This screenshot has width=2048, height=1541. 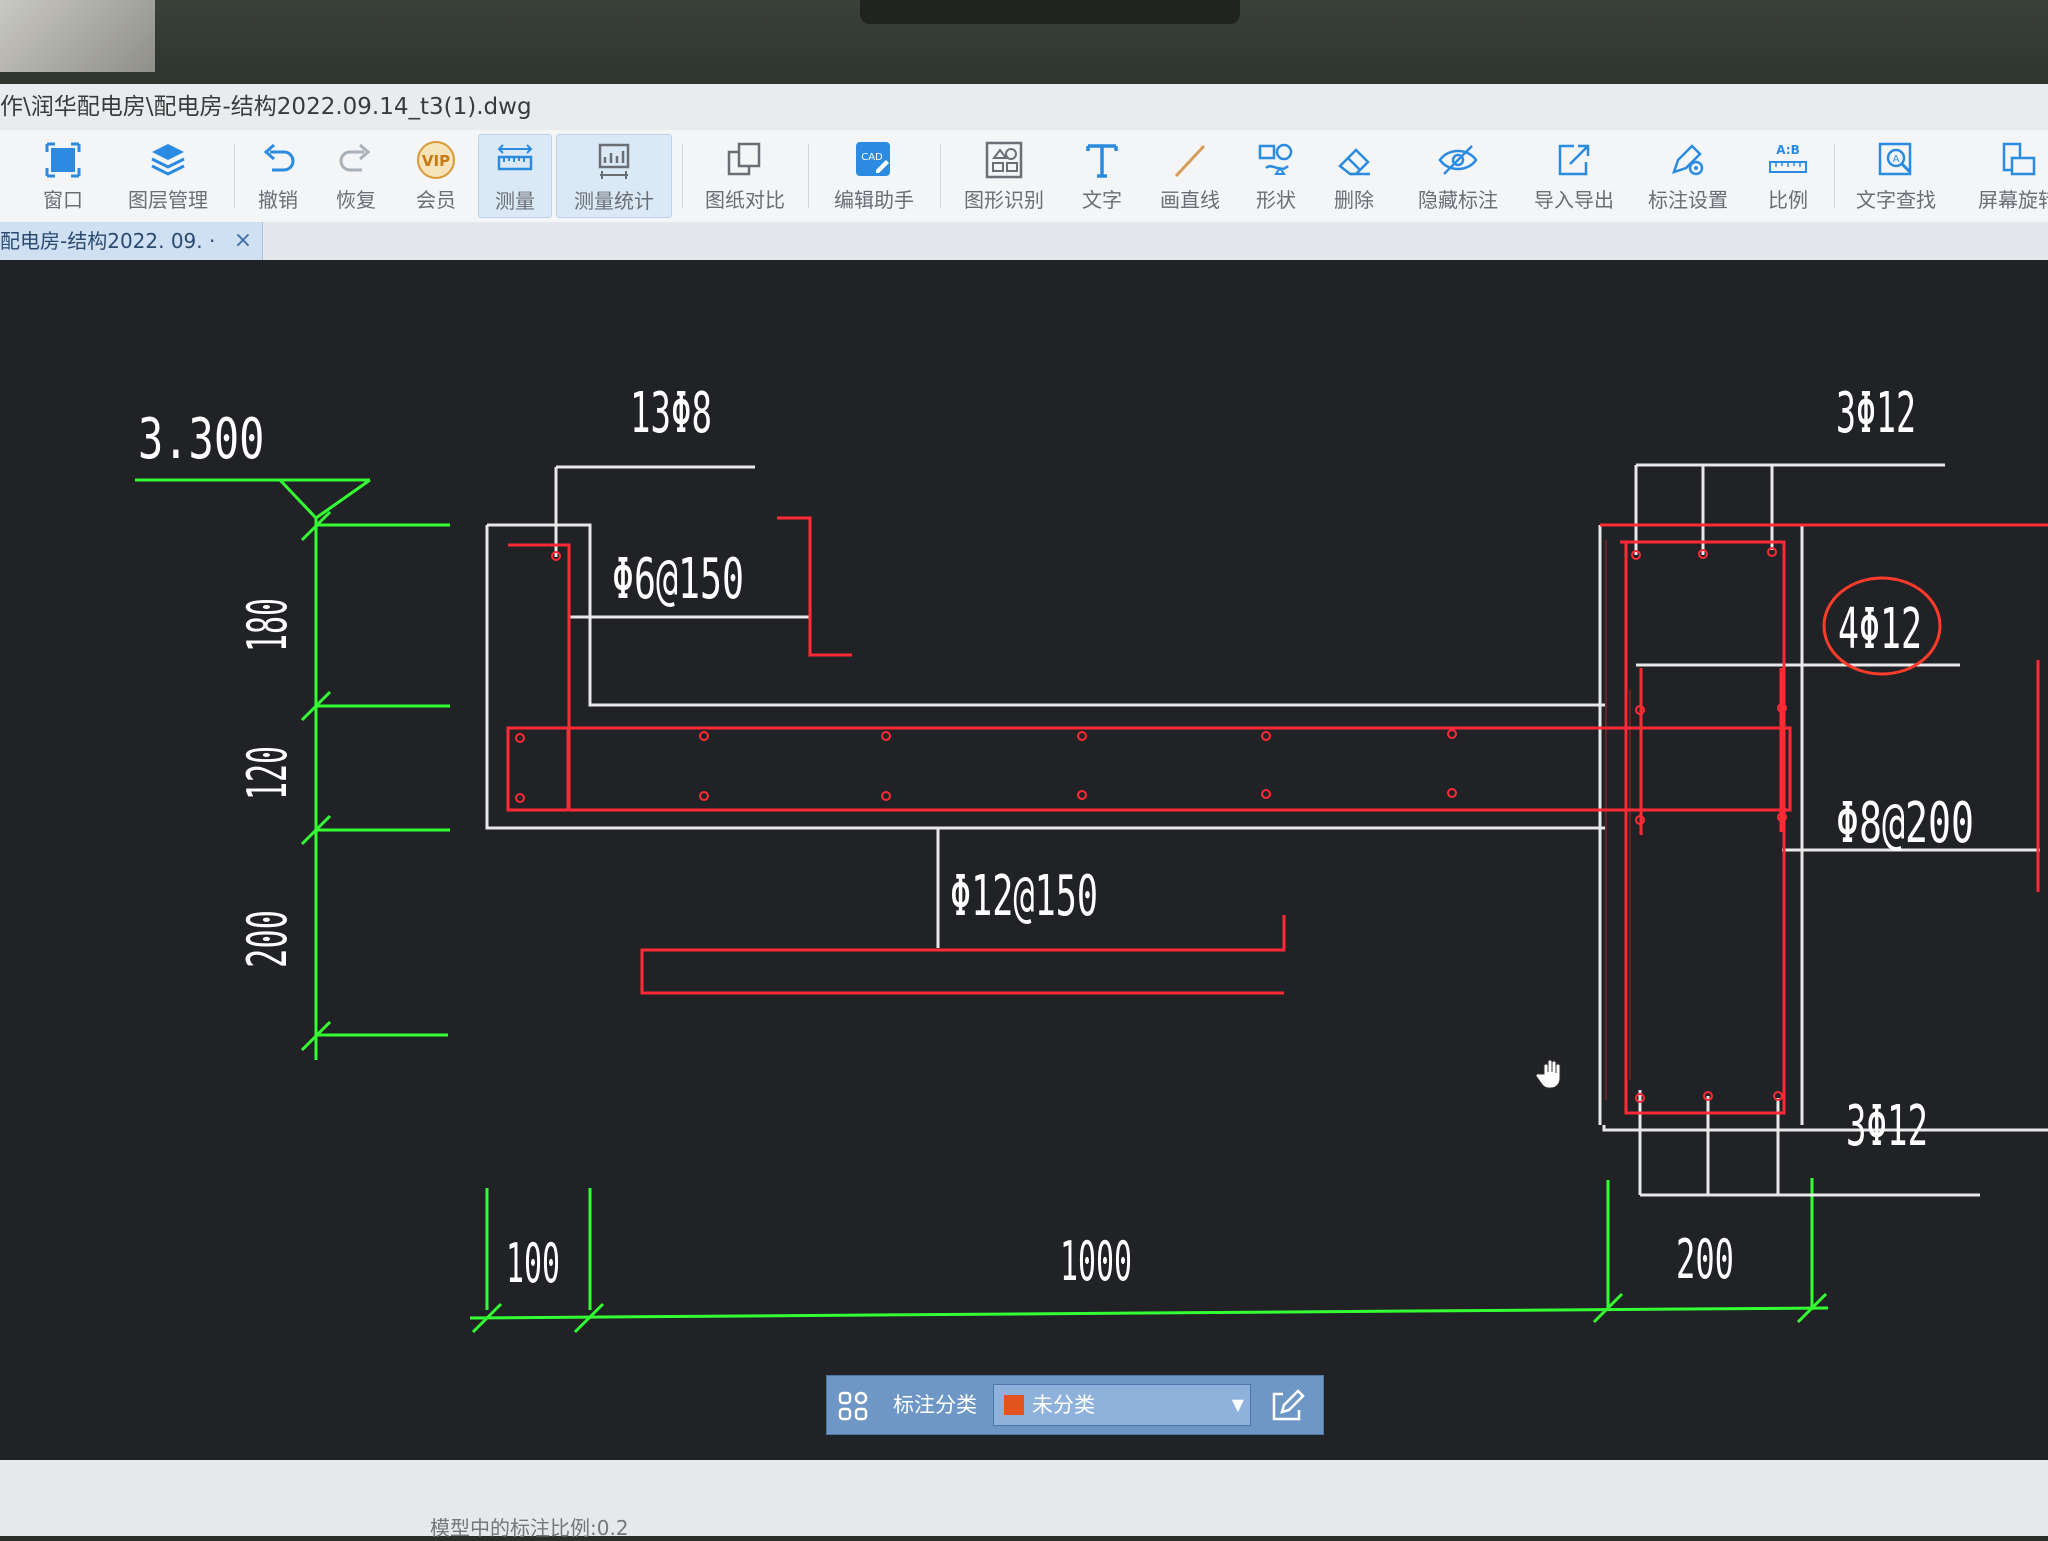 I want to click on scale-icon: A:B, so click(x=1788, y=158).